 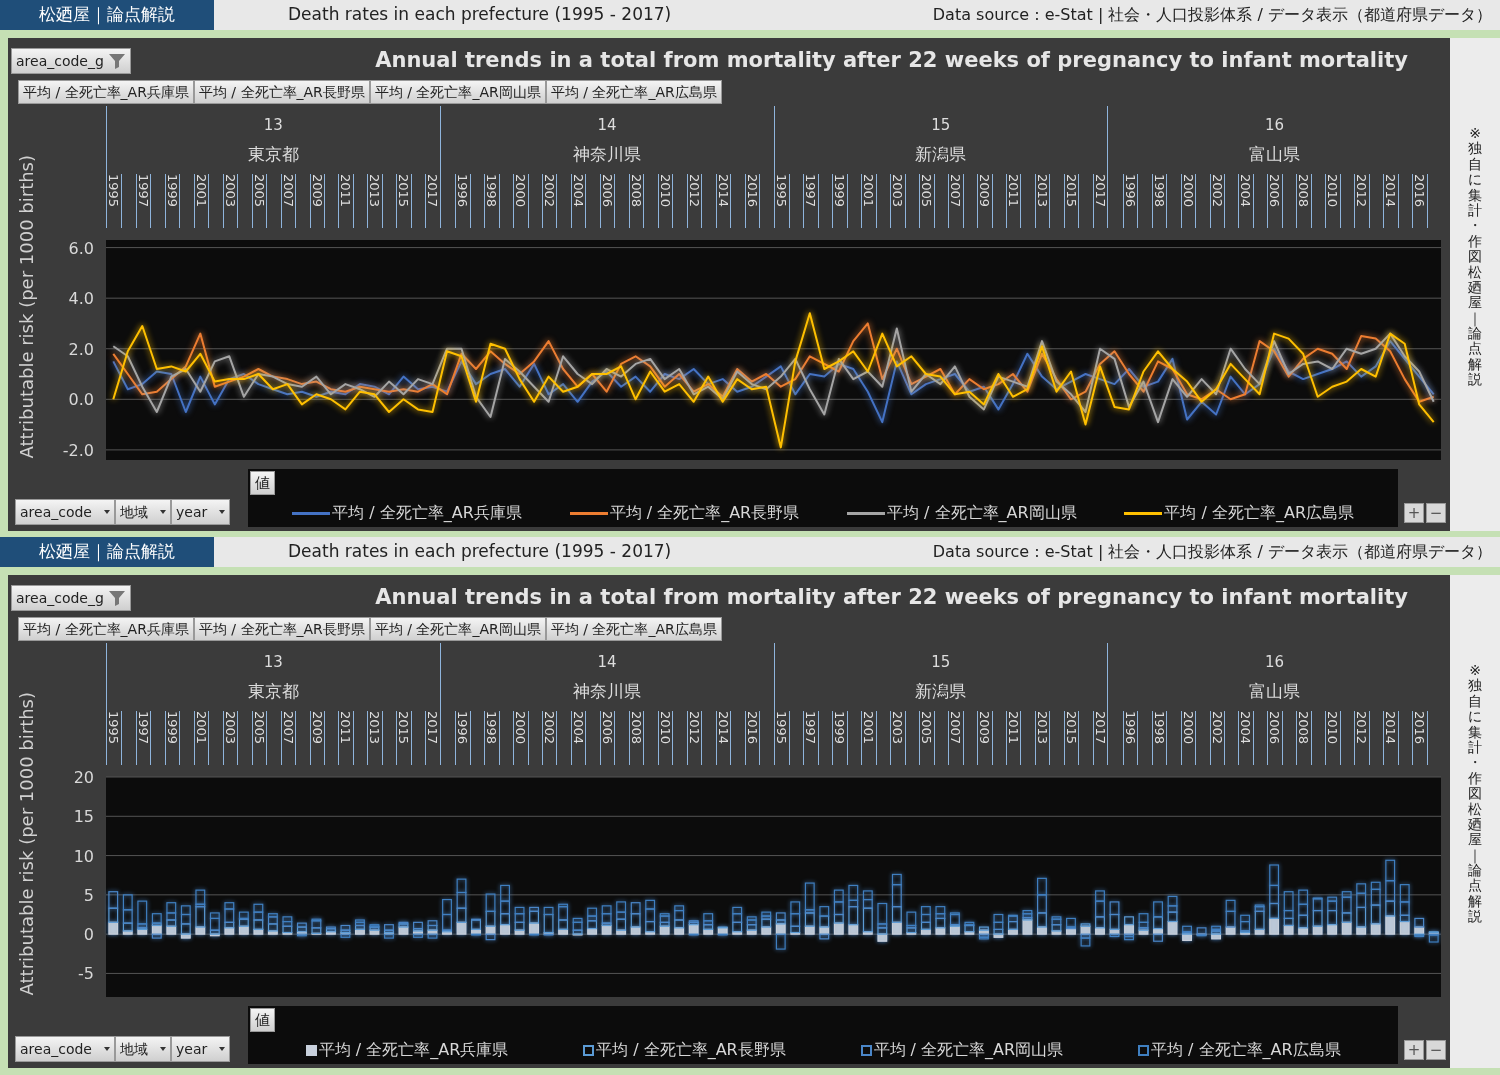 What do you see at coordinates (88, 895) in the screenshot?
I see `y-tick-label: 5` at bounding box center [88, 895].